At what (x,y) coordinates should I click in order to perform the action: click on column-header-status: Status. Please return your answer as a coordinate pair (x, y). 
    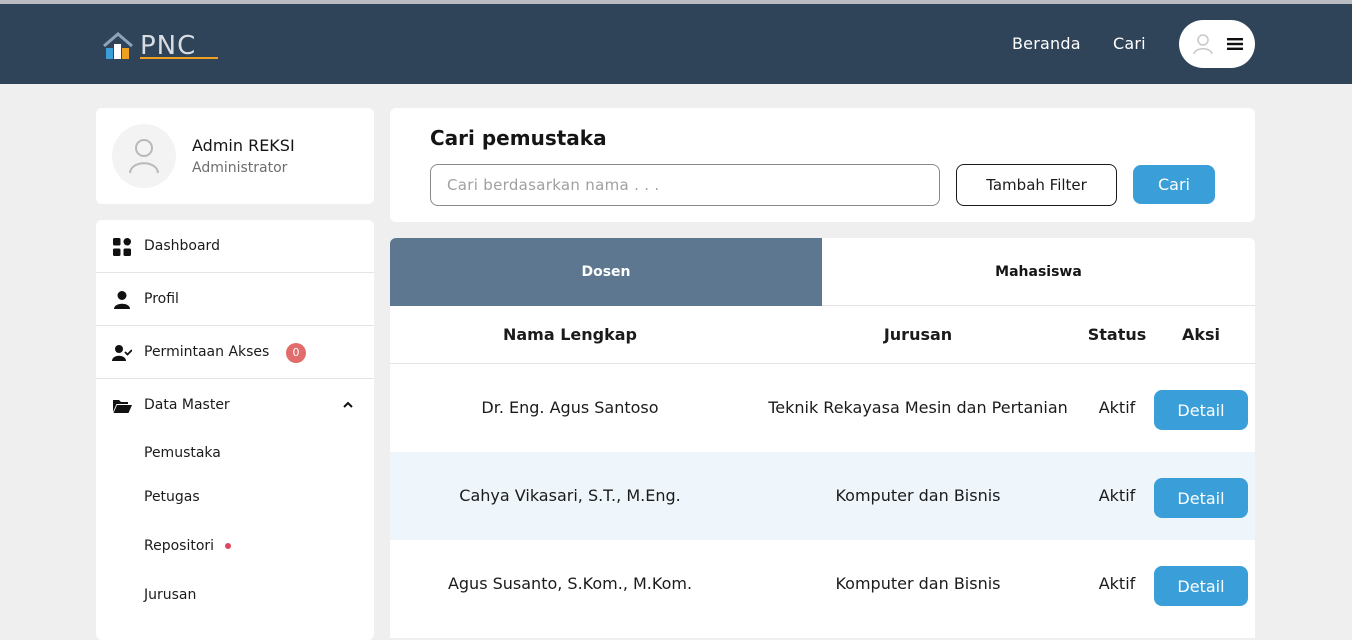
    Looking at the image, I should click on (1117, 334).